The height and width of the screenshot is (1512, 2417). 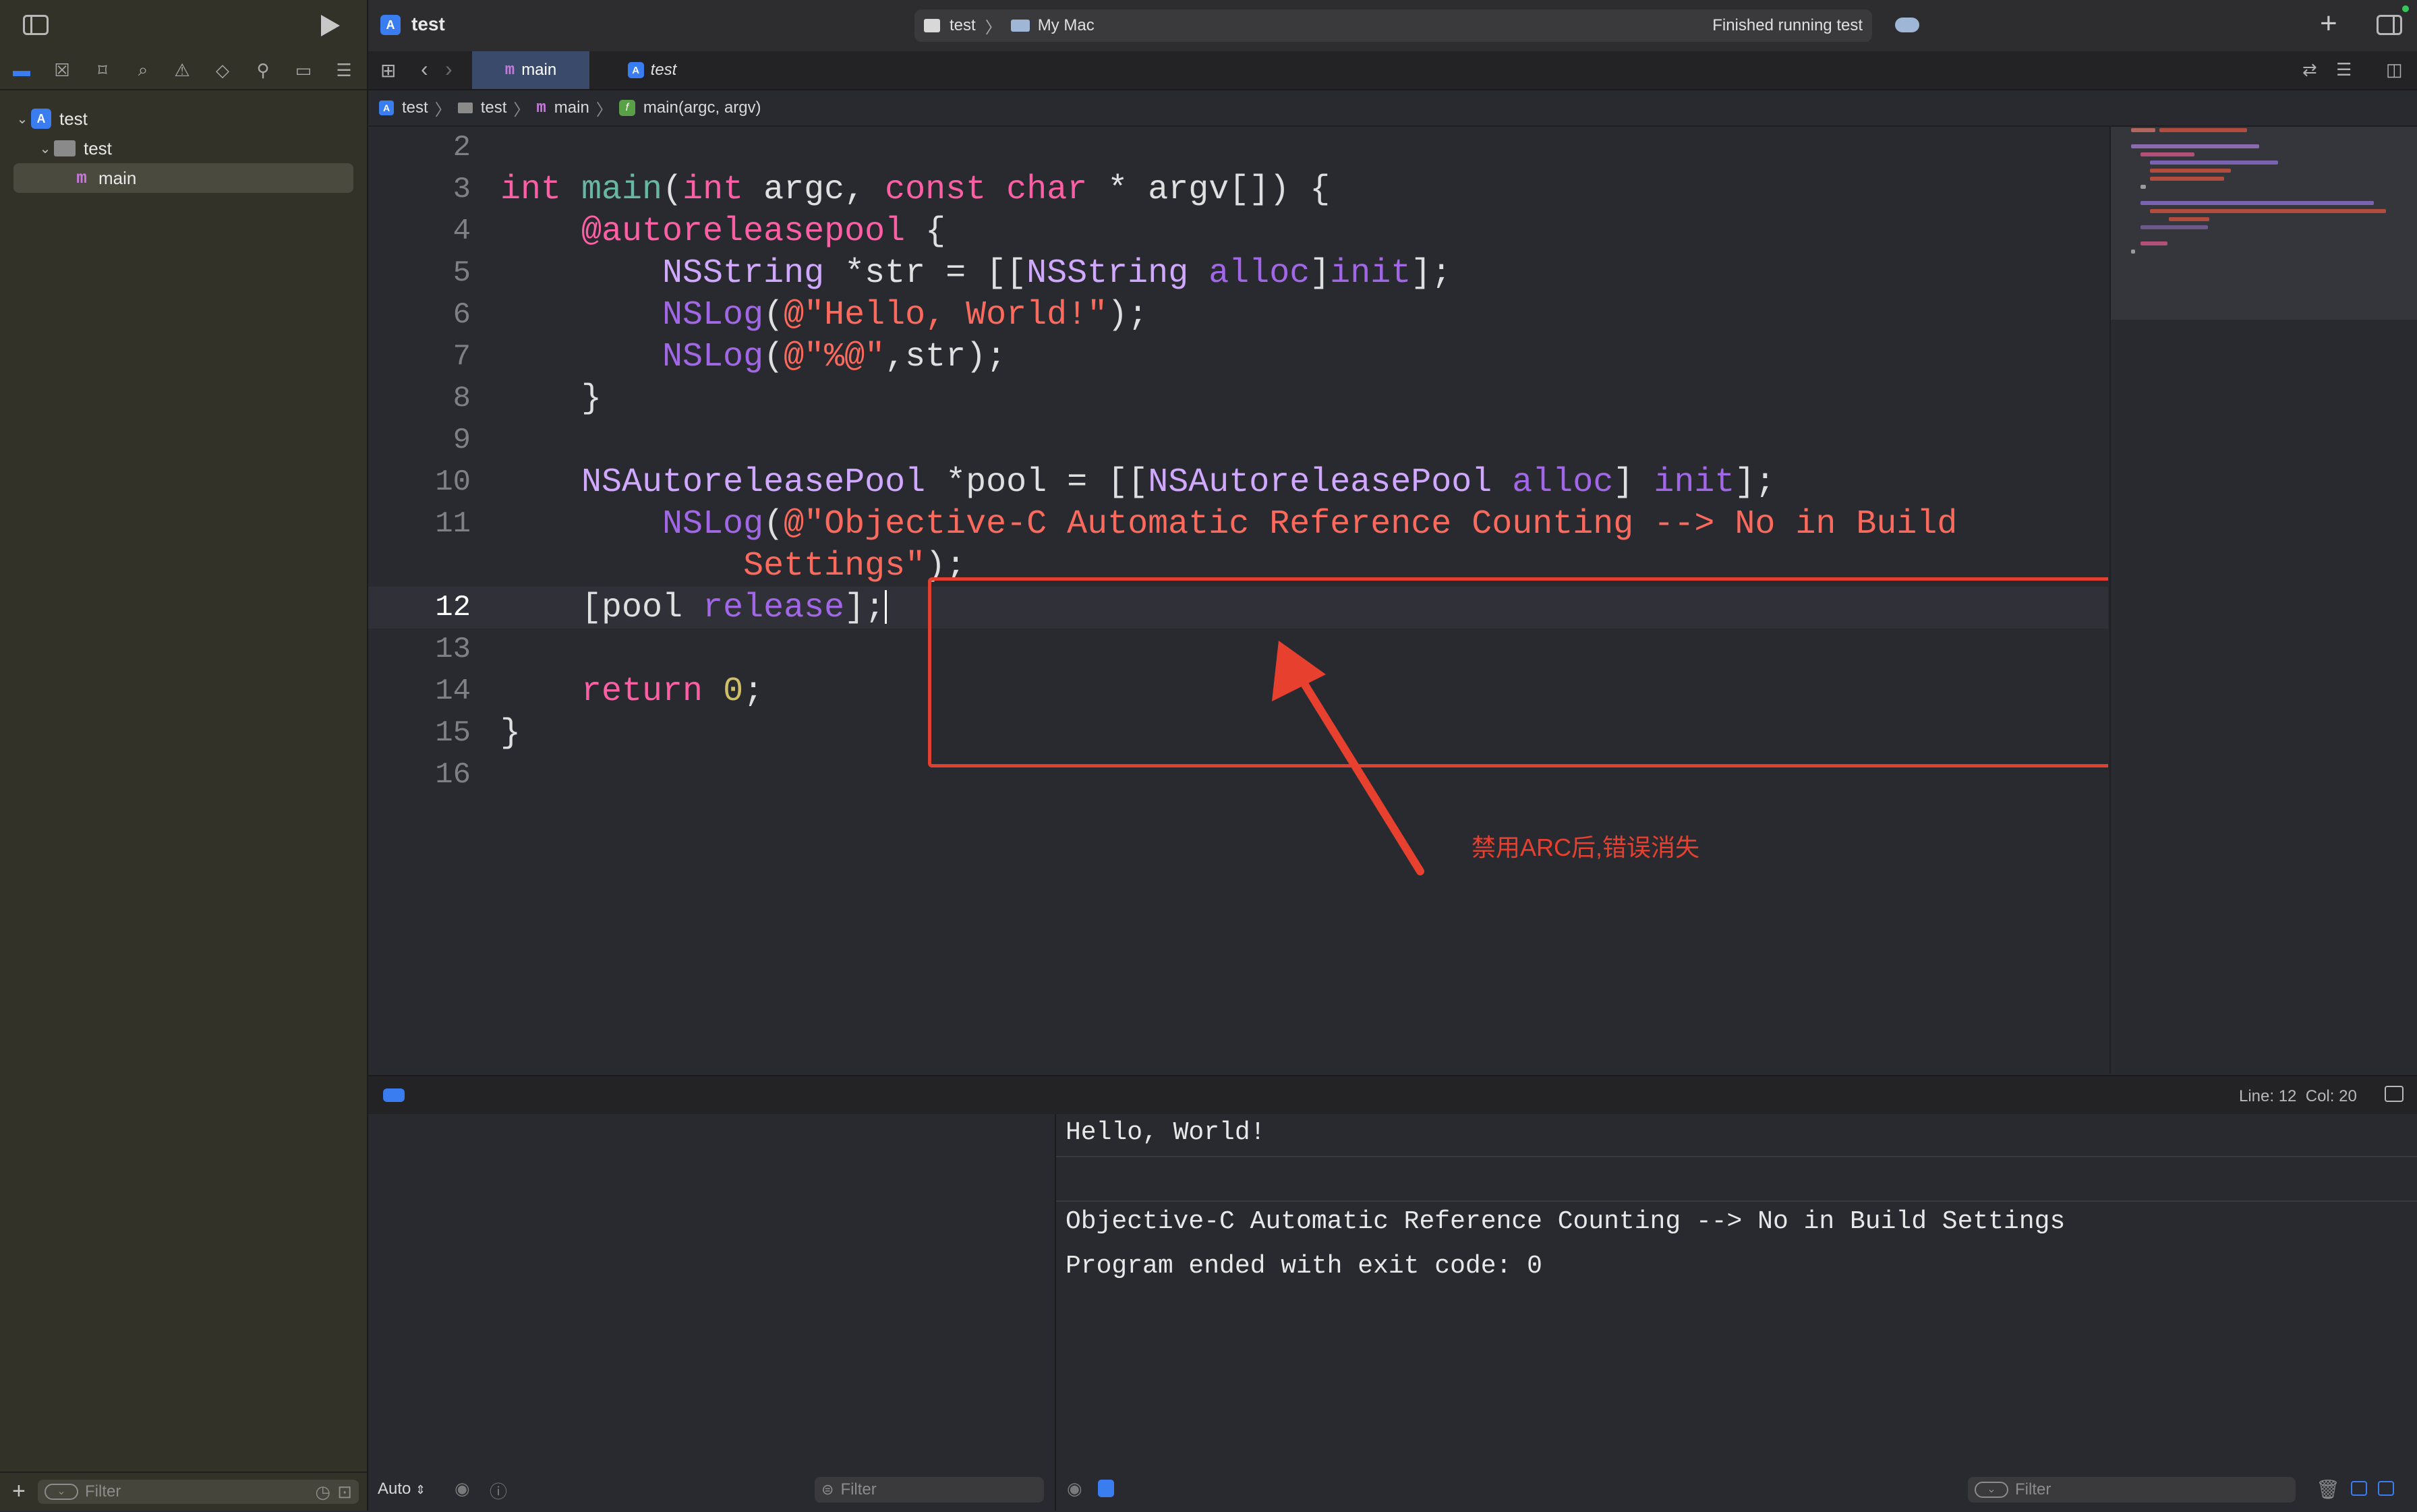 I want to click on laptop-icon, so click(x=1020, y=26).